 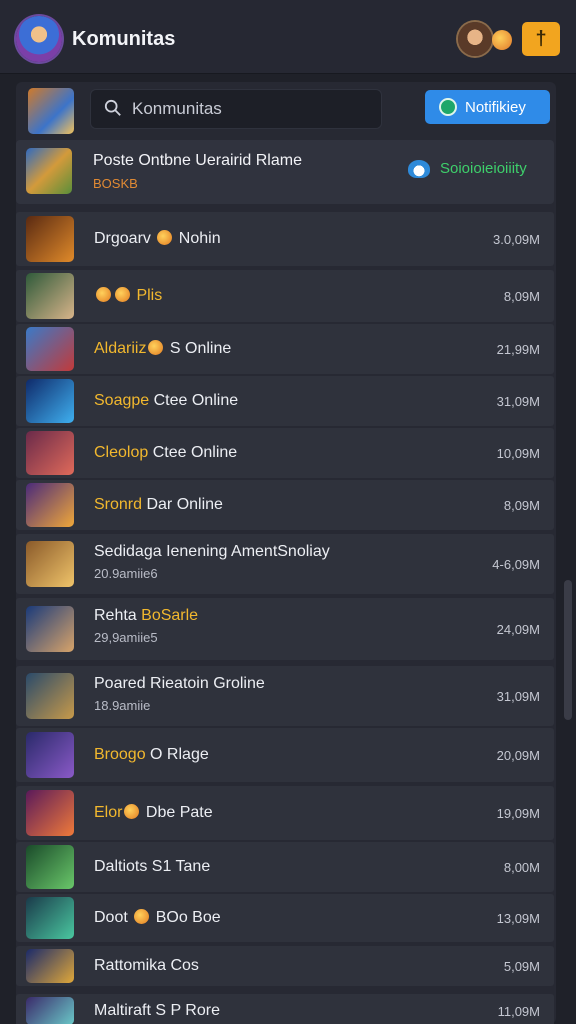 I want to click on title-text: Rattomika Cos, so click(x=146, y=965).